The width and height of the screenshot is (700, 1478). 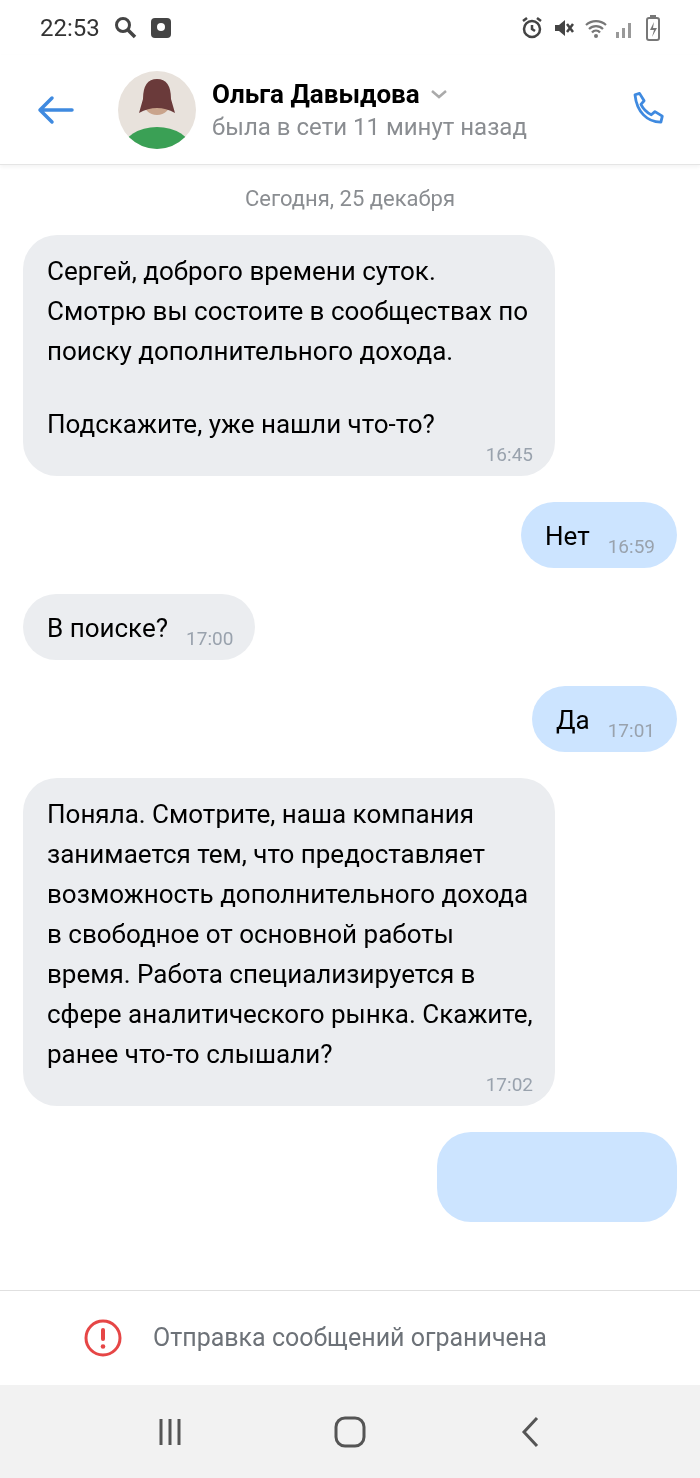 What do you see at coordinates (653, 27) in the screenshot?
I see `battery-icon` at bounding box center [653, 27].